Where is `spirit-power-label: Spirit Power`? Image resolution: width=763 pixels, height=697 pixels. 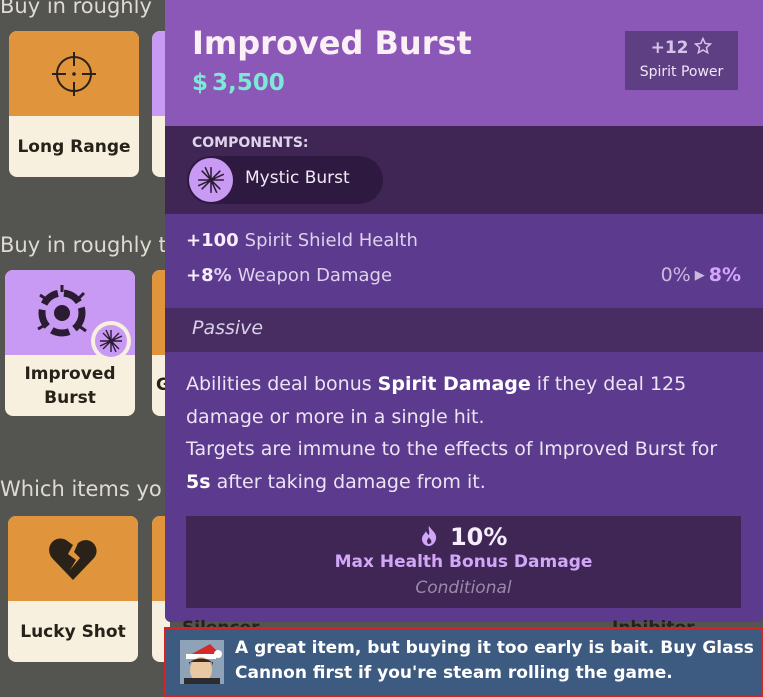 spirit-power-label: Spirit Power is located at coordinates (681, 72).